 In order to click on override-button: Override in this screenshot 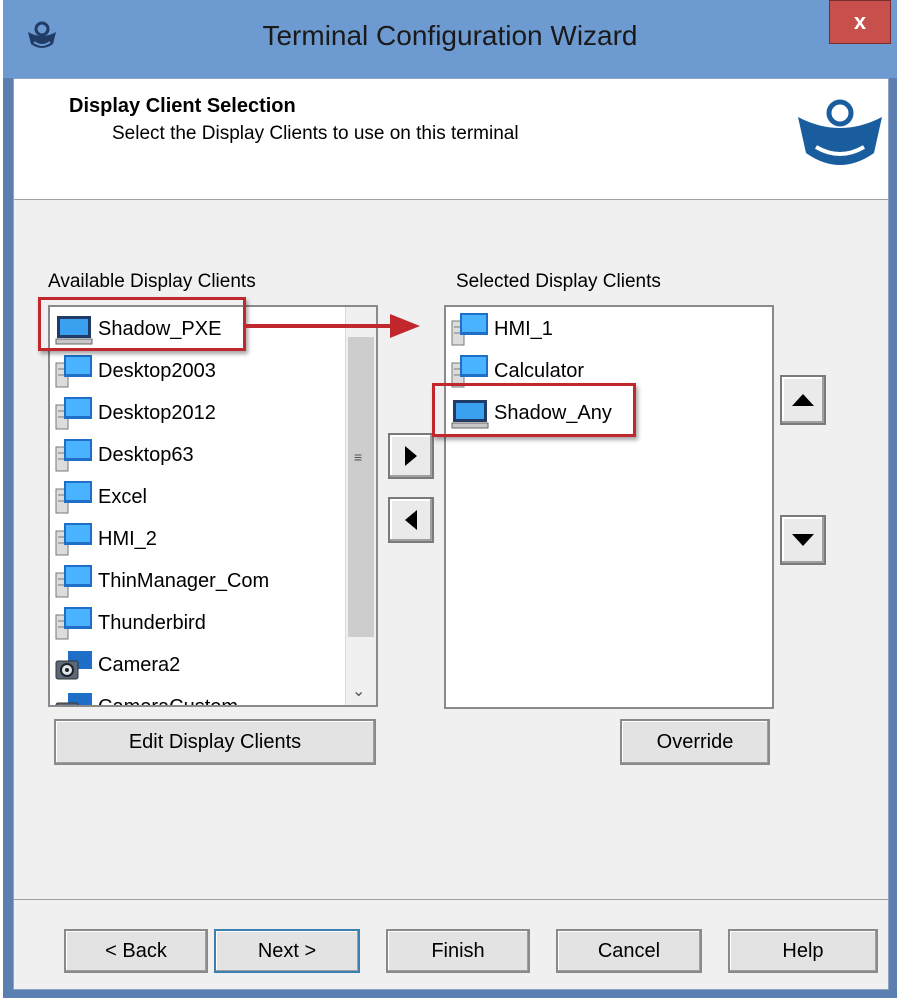, I will do `click(695, 742)`.